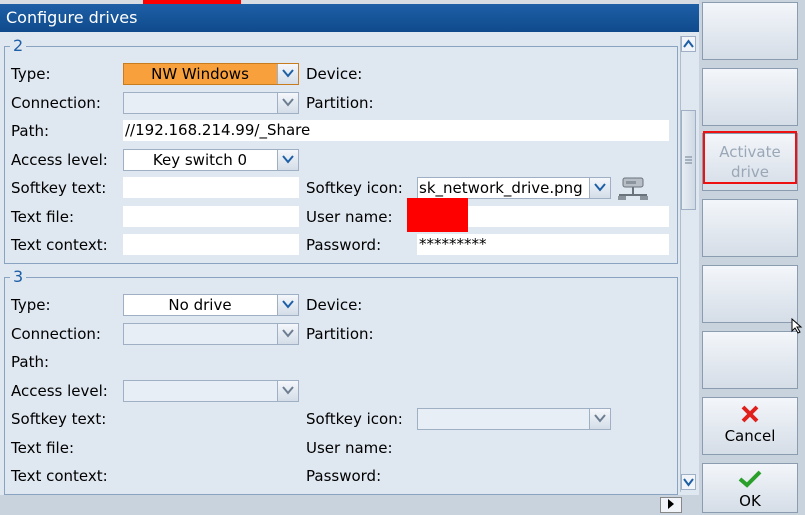  I want to click on scroll-right-button, so click(671, 505).